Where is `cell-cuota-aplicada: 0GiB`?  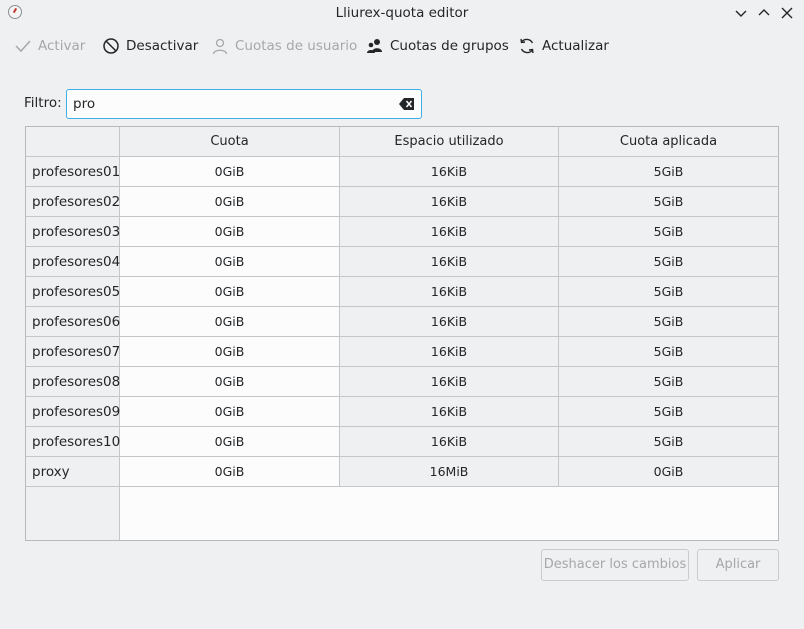
cell-cuota-aplicada: 0GiB is located at coordinates (668, 472).